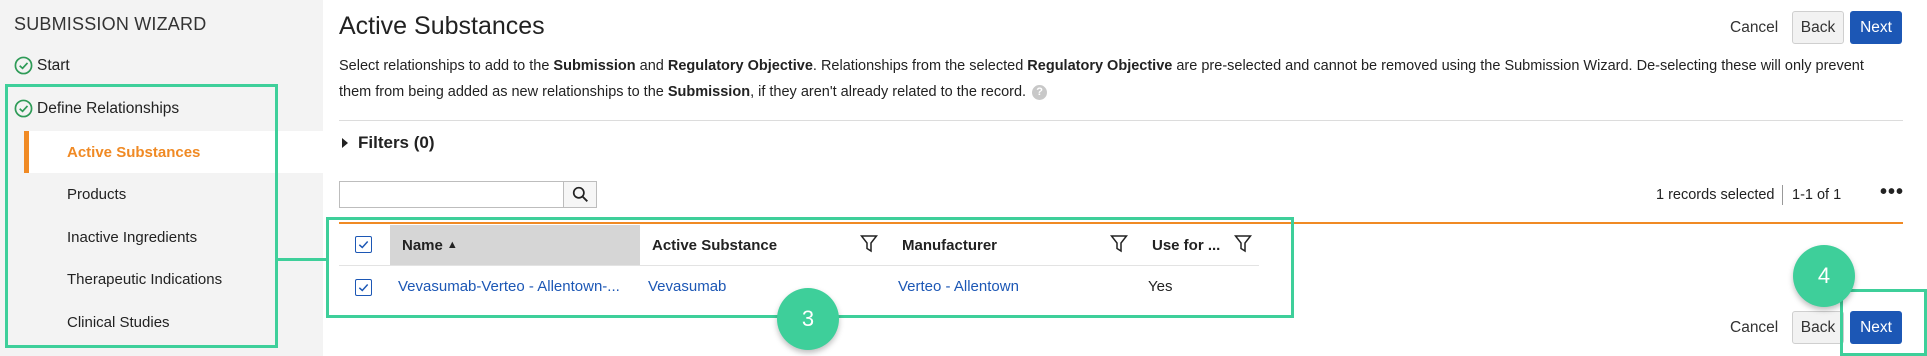  Describe the element at coordinates (1824, 276) in the screenshot. I see `annotation-badge-4: 4` at that location.